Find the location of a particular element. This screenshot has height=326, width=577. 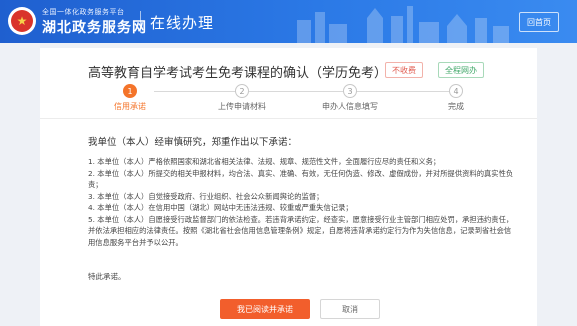

national-emblem-icon: ★ is located at coordinates (22, 21).